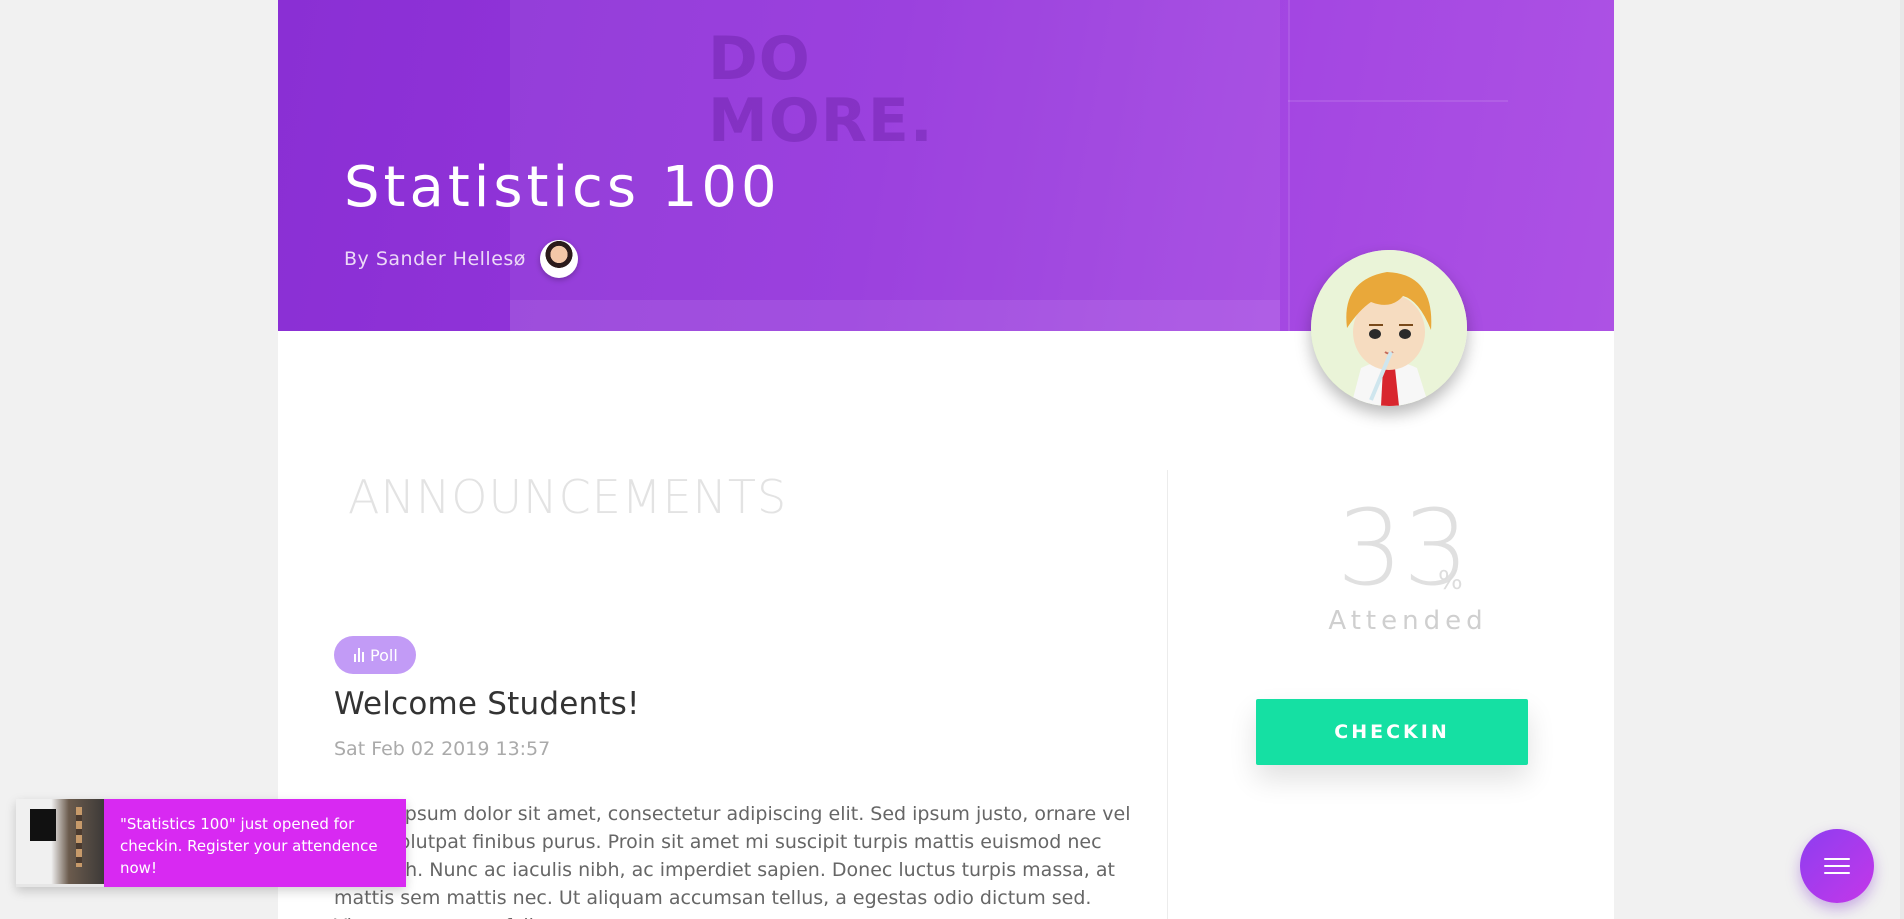 The width and height of the screenshot is (1904, 919). Describe the element at coordinates (558, 259) in the screenshot. I see `author-avatar` at that location.